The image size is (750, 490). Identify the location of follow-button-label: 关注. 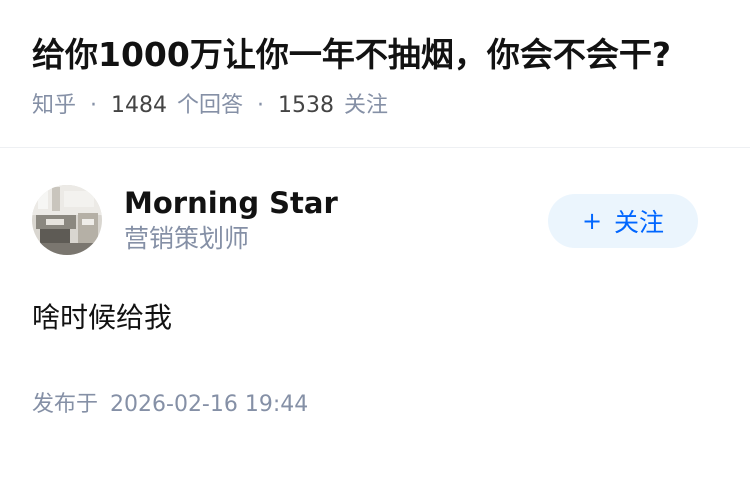
(639, 222).